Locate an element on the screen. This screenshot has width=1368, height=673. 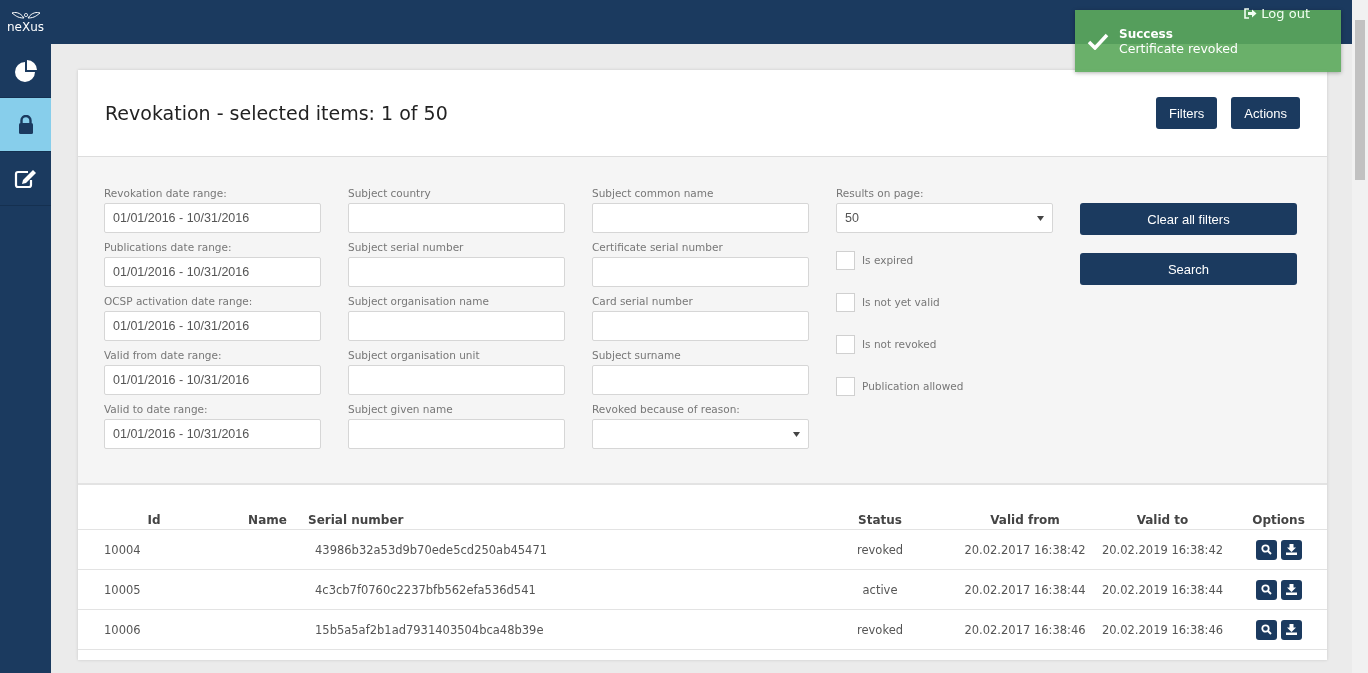
field-label: Subject common name is located at coordinates (653, 194).